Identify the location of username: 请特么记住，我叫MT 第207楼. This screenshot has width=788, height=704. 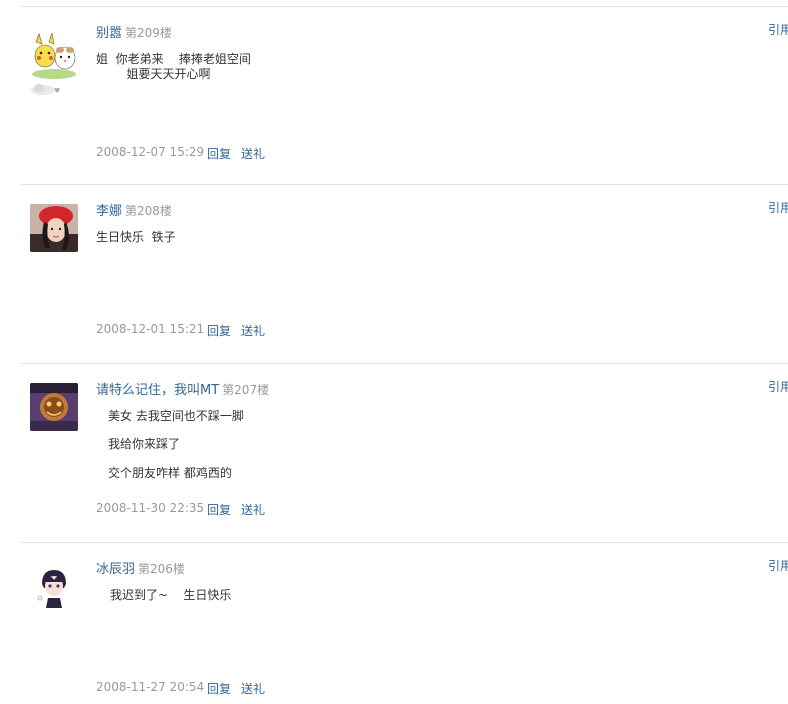
(182, 388).